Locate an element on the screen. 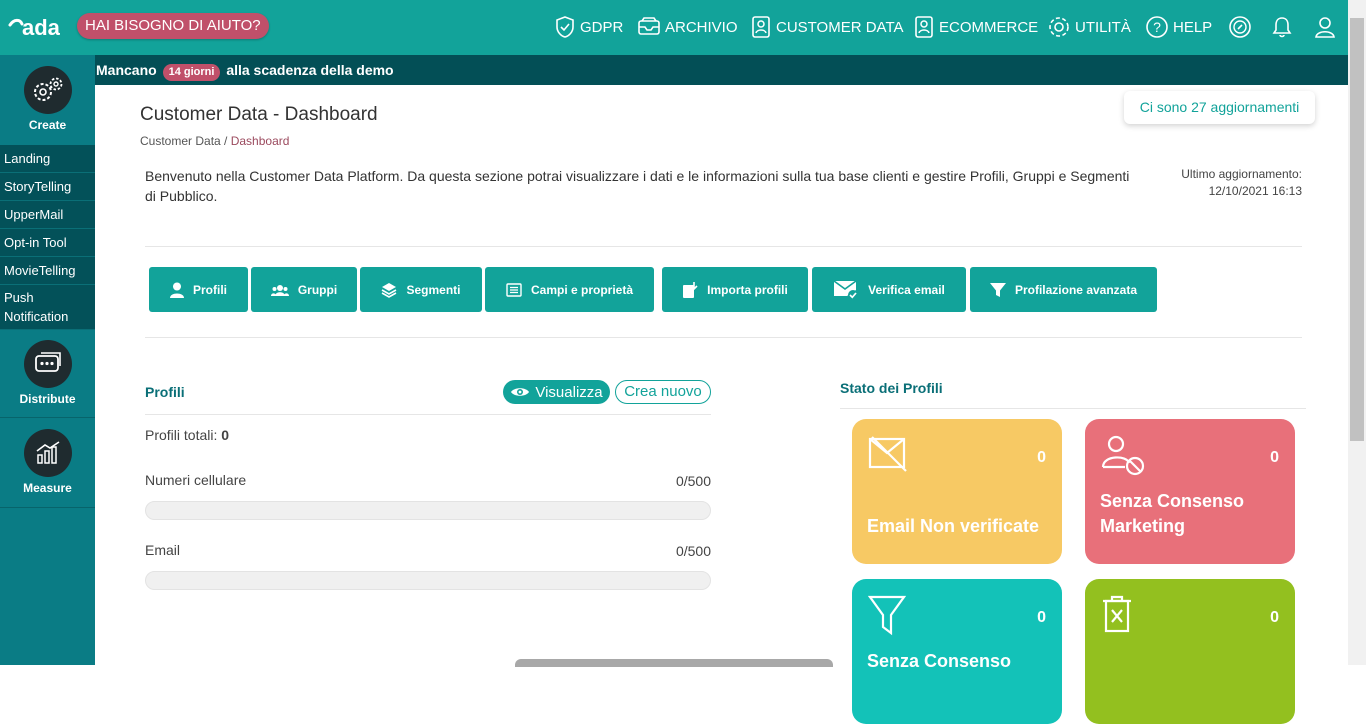  nav-gdpr: GDPR is located at coordinates (588, 27).